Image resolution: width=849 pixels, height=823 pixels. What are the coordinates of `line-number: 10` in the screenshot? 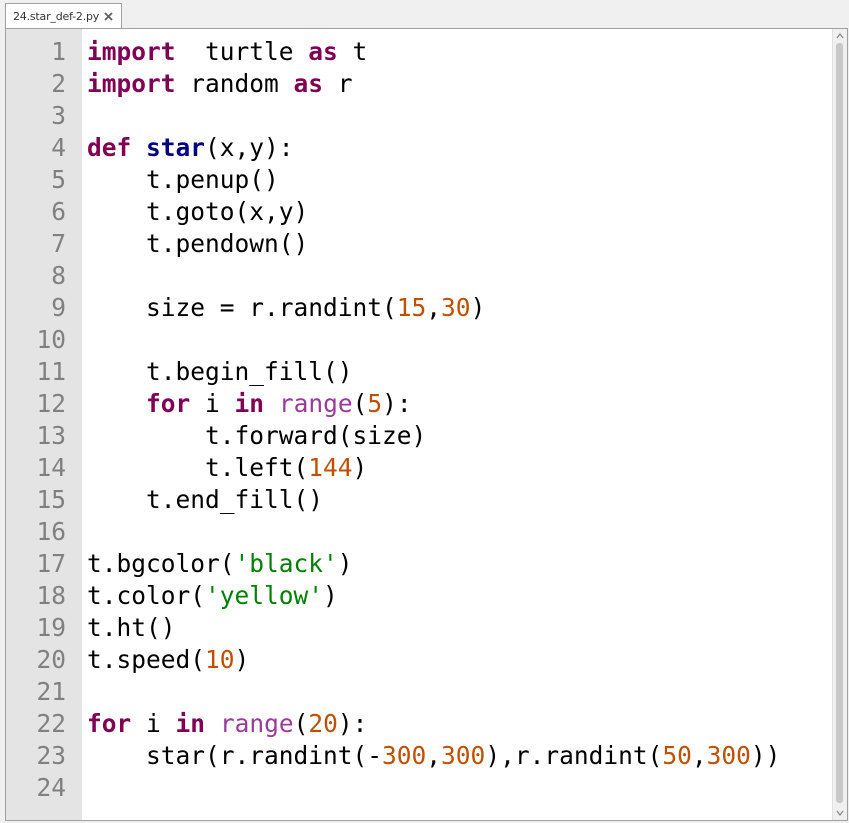 It's located at (51, 339).